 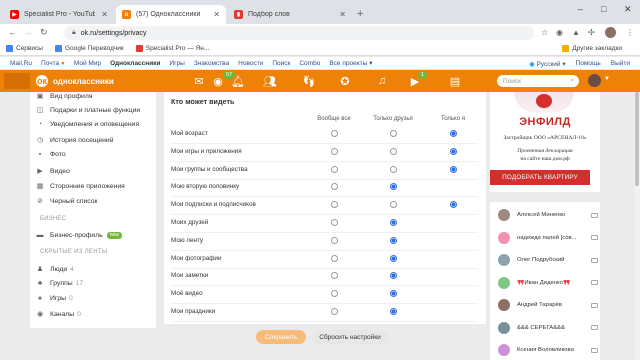 I want to click on portal-link-search: Поиск, so click(x=281, y=63).